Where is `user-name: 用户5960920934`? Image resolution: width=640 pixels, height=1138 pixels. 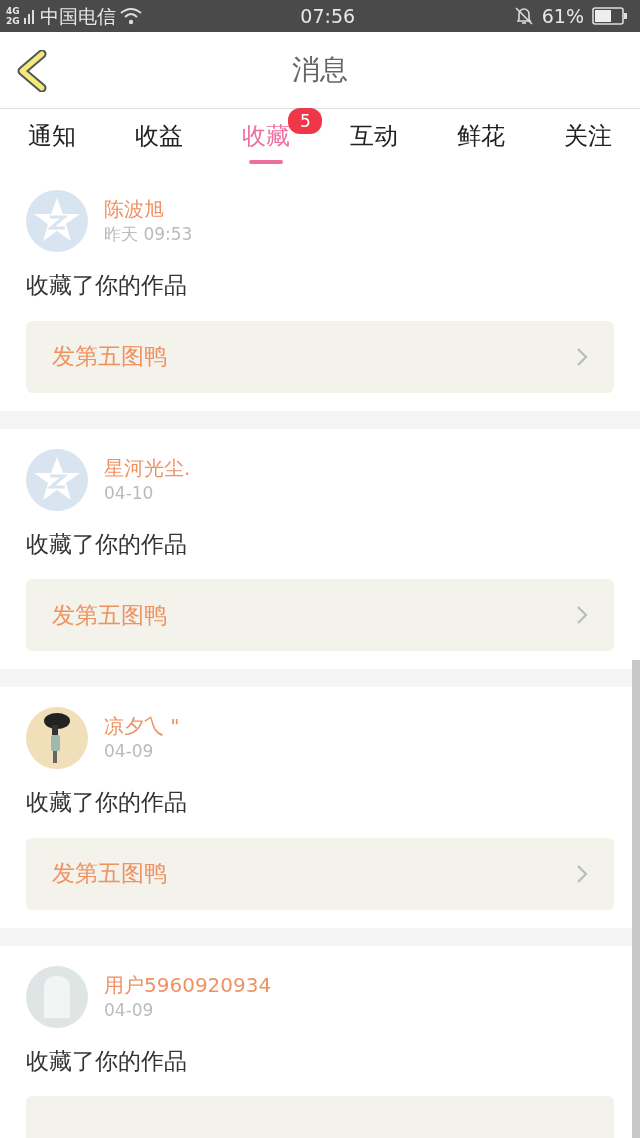
user-name: 用户5960920934 is located at coordinates (188, 984).